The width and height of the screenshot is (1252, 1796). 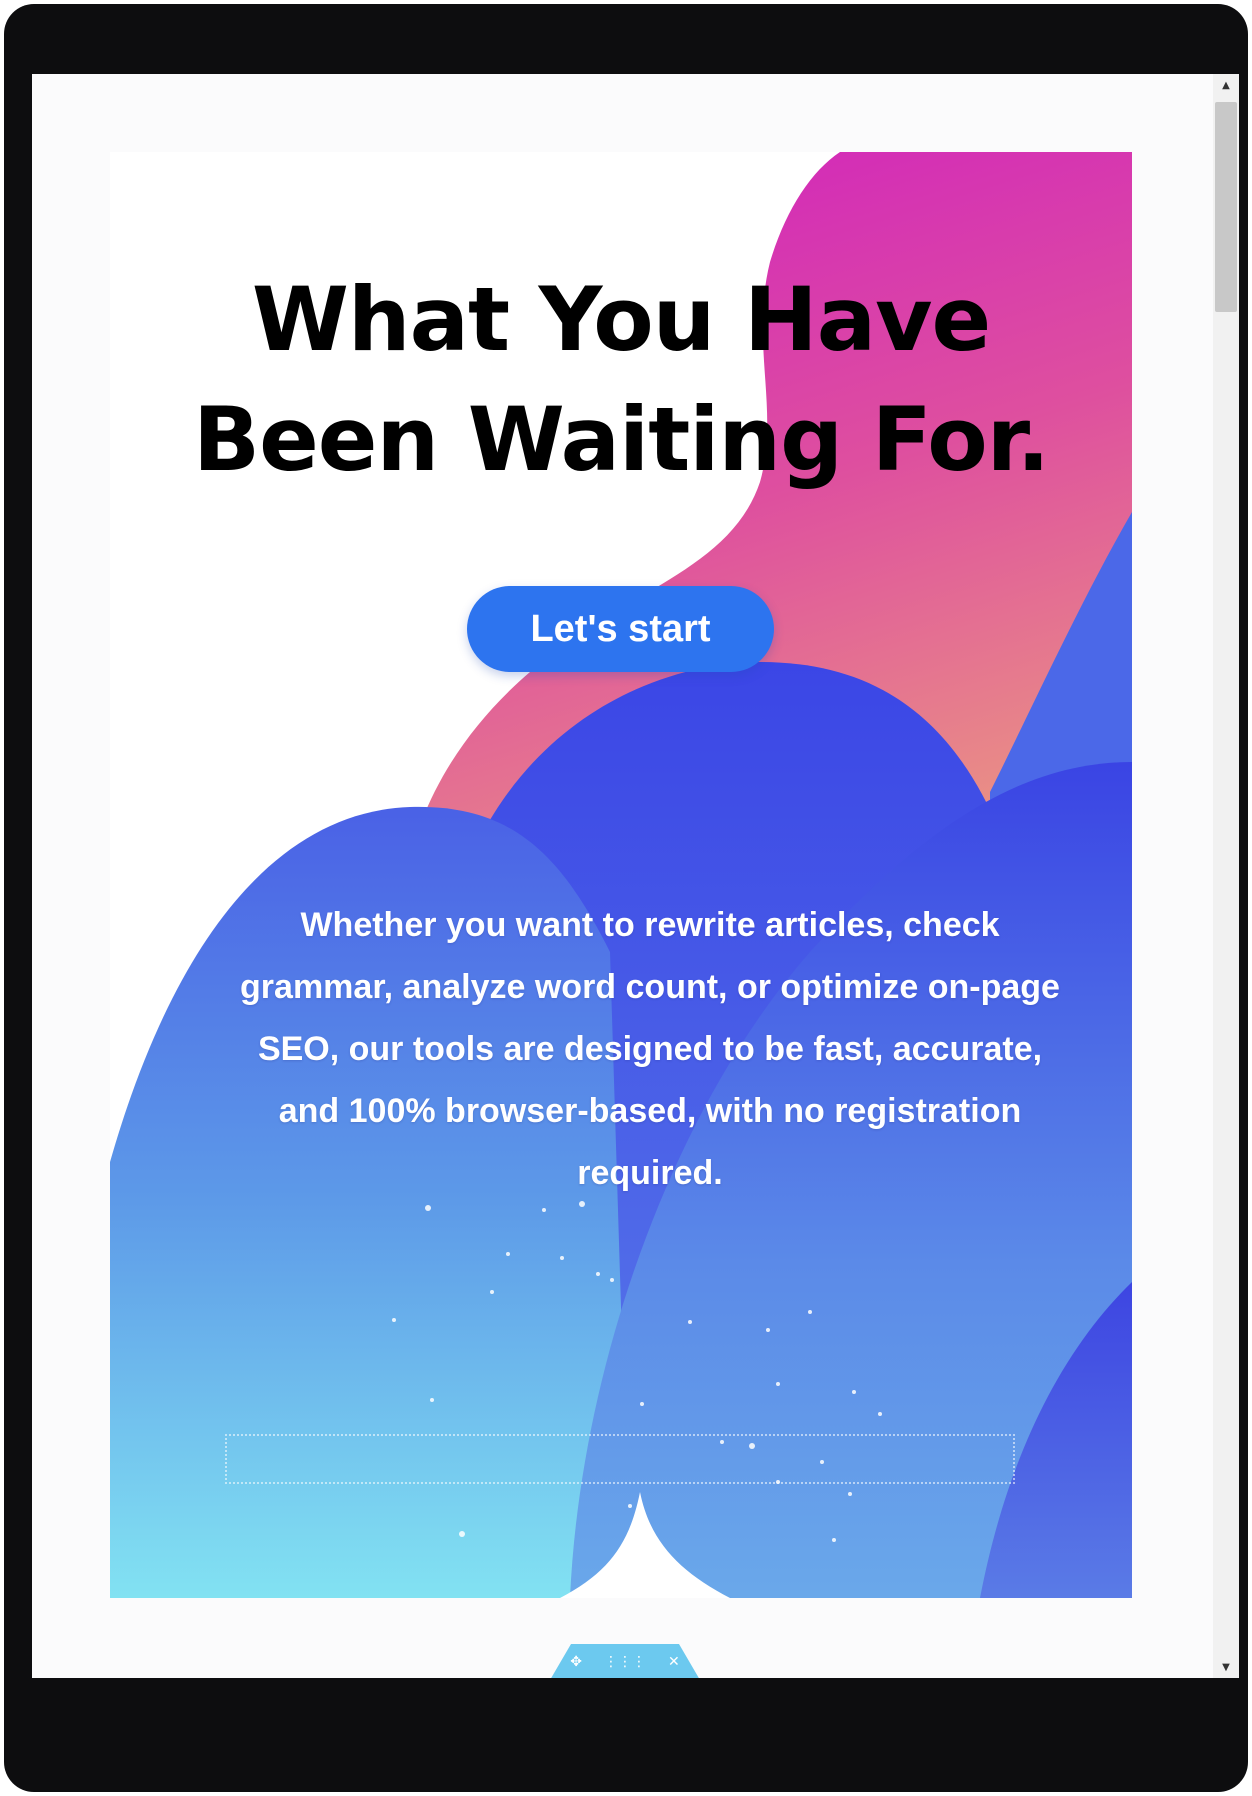 I want to click on hero-headline-line2: Been Waiting For., so click(x=621, y=439).